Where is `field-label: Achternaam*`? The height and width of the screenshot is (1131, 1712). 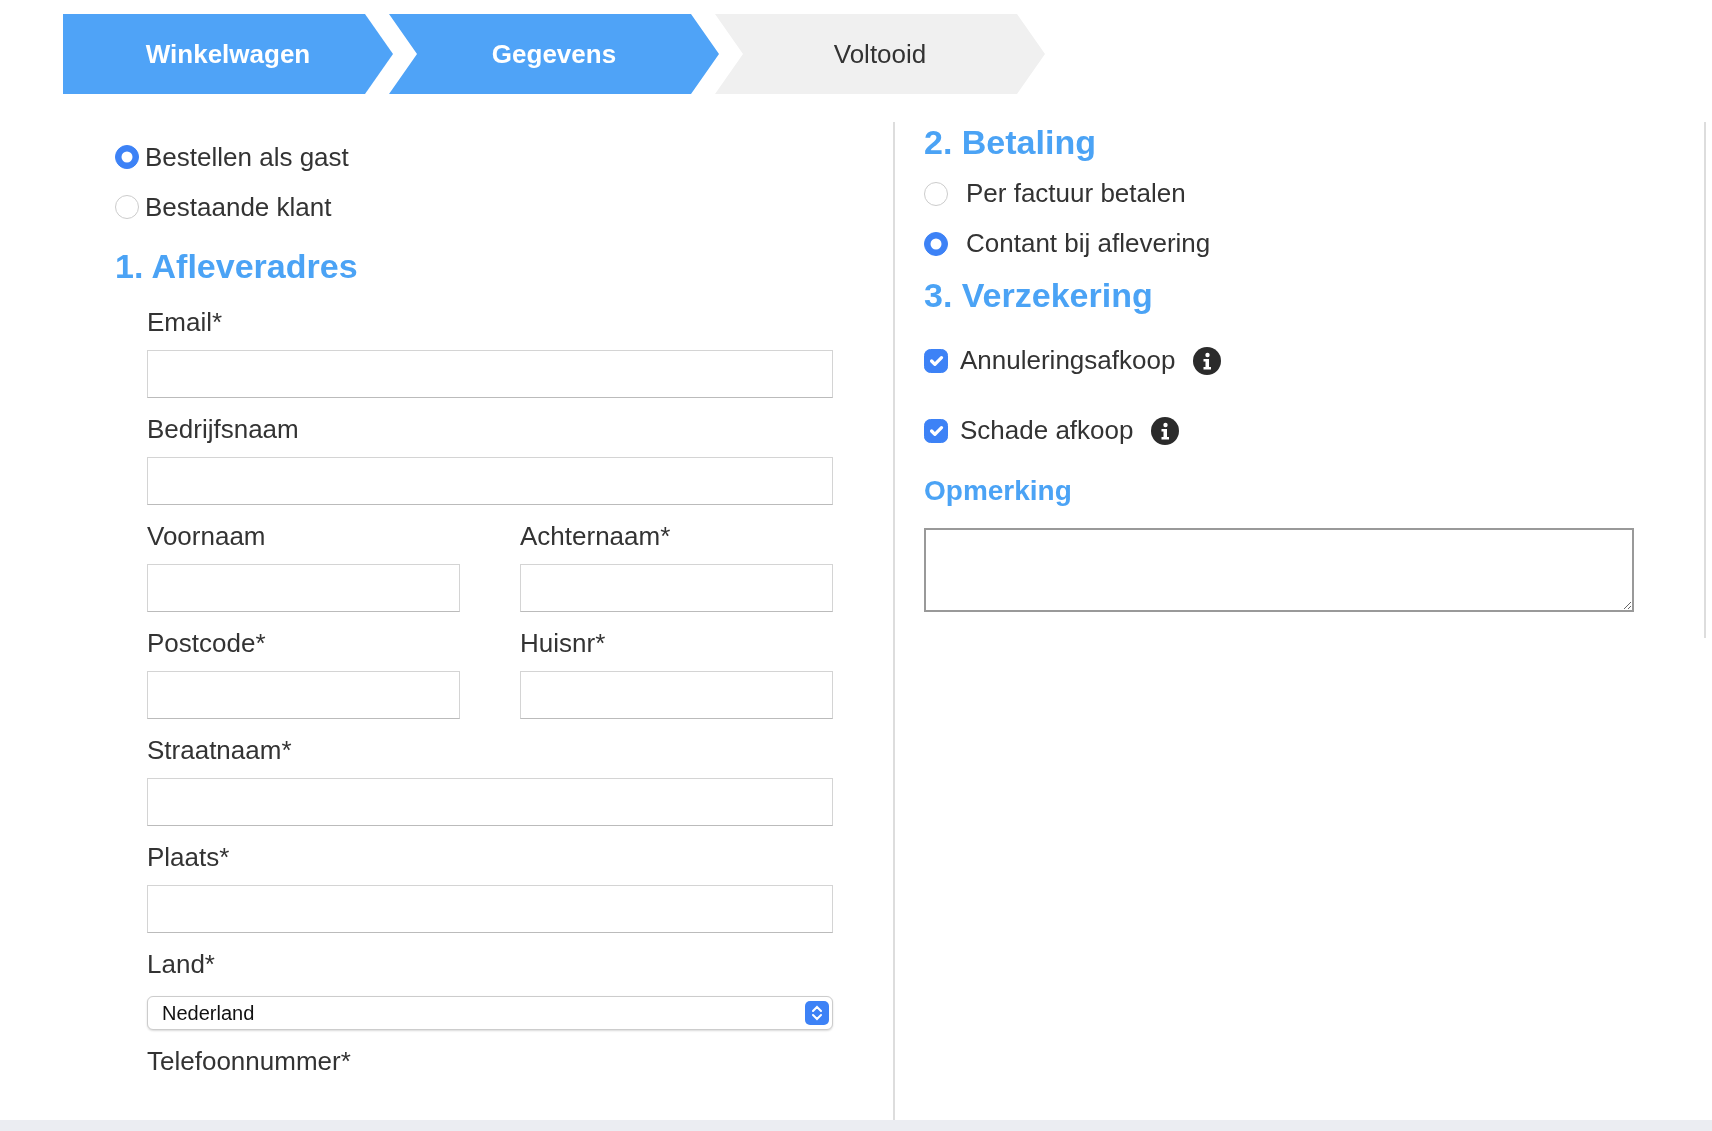 field-label: Achternaam* is located at coordinates (596, 536).